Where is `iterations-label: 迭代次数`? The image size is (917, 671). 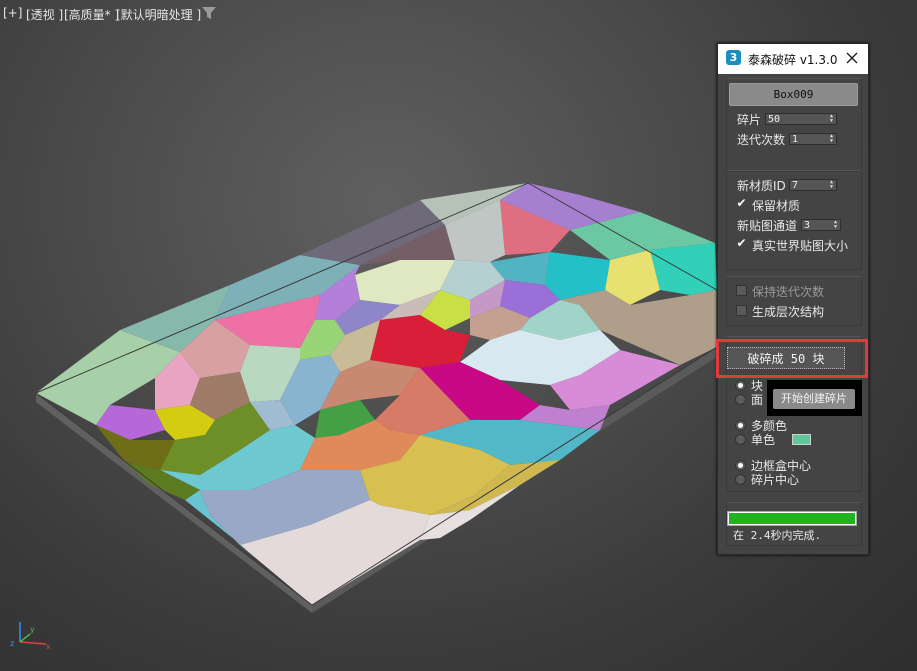
iterations-label: 迭代次数 is located at coordinates (761, 140).